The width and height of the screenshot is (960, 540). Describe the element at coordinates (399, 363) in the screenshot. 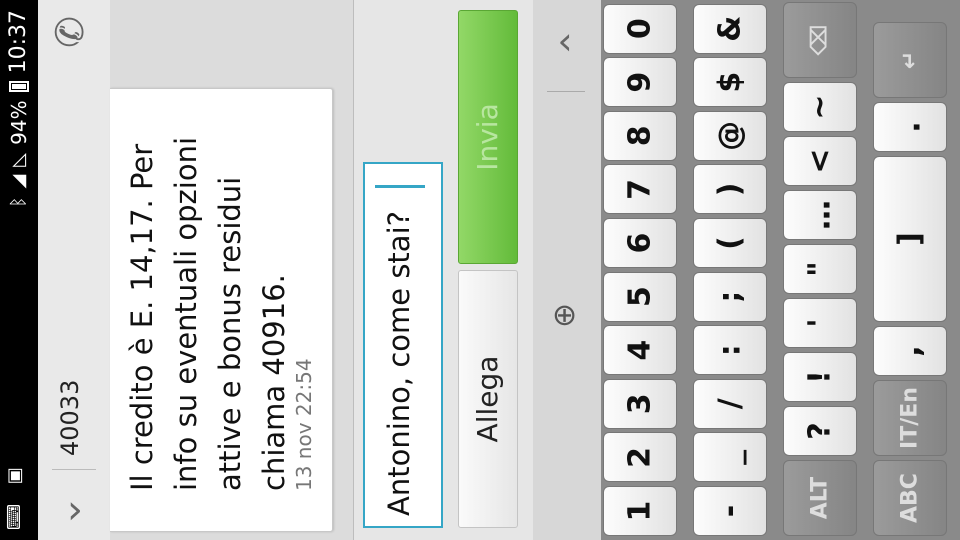

I see `message-input-value: Antonino, come stai?` at that location.